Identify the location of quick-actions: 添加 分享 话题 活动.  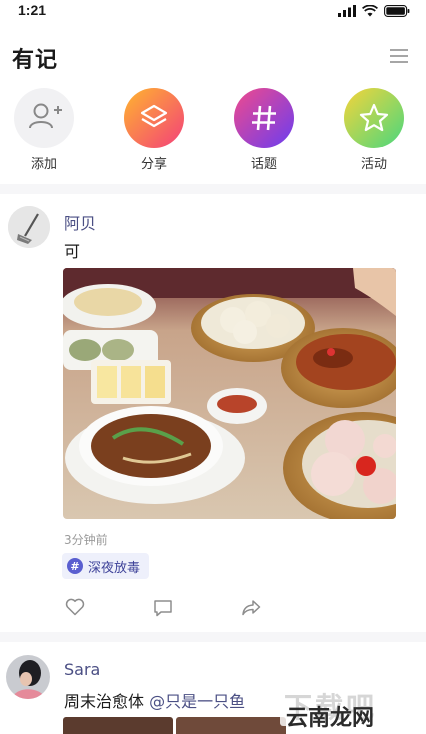
(213, 136).